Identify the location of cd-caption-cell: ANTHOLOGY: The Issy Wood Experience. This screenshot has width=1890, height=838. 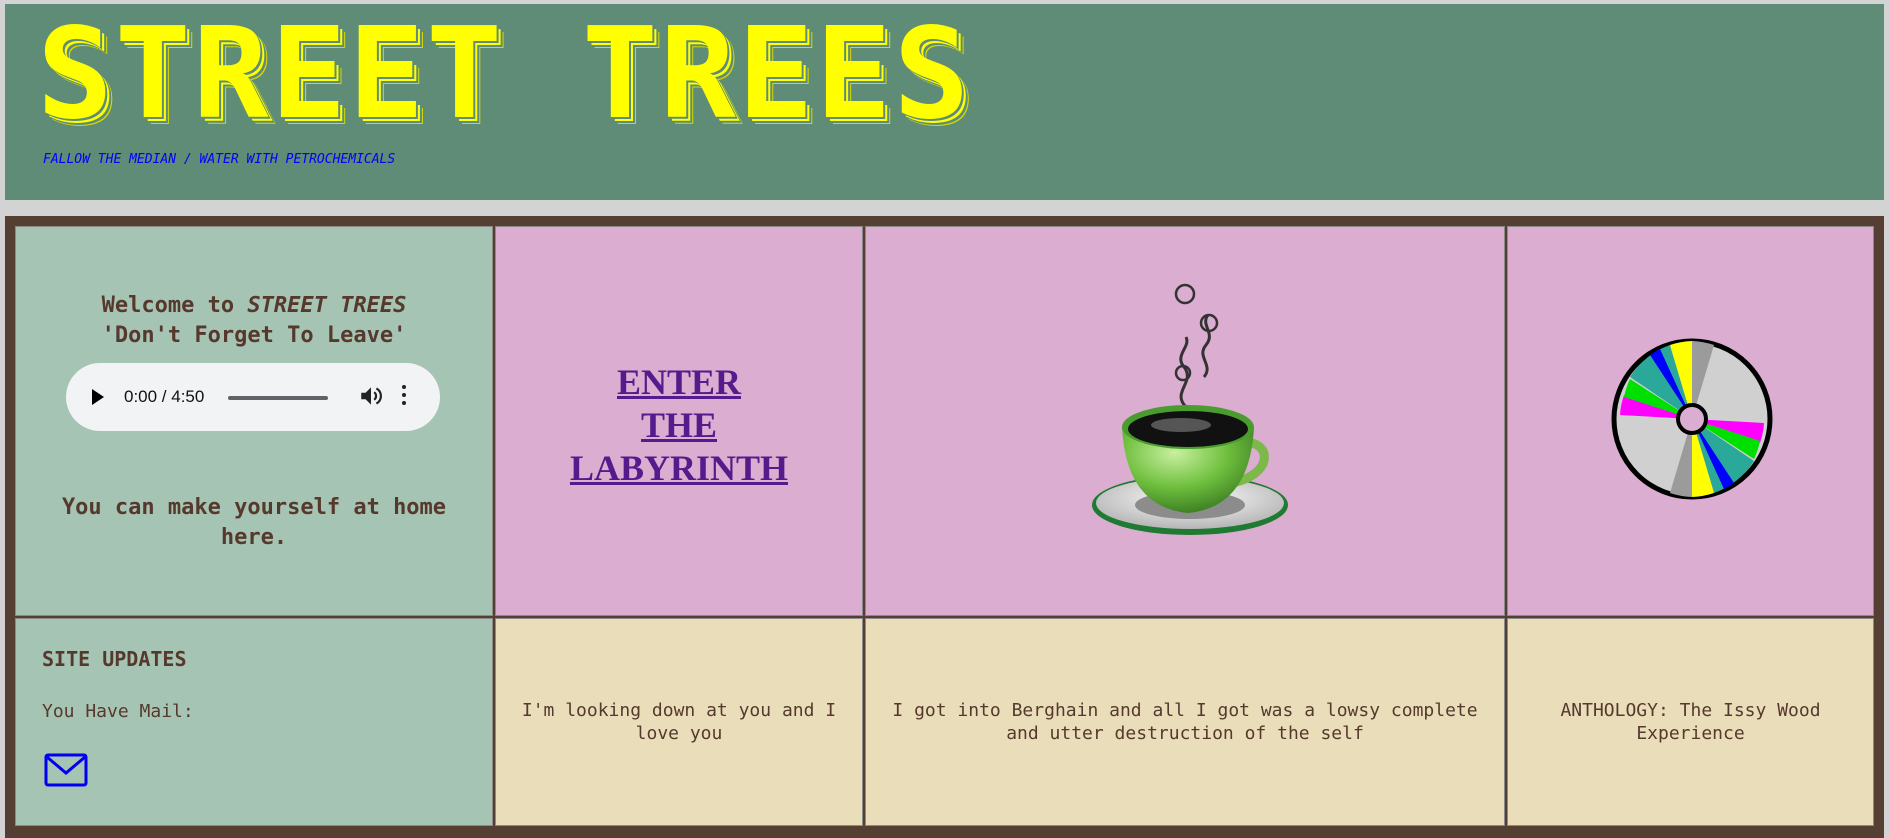
(1690, 722).